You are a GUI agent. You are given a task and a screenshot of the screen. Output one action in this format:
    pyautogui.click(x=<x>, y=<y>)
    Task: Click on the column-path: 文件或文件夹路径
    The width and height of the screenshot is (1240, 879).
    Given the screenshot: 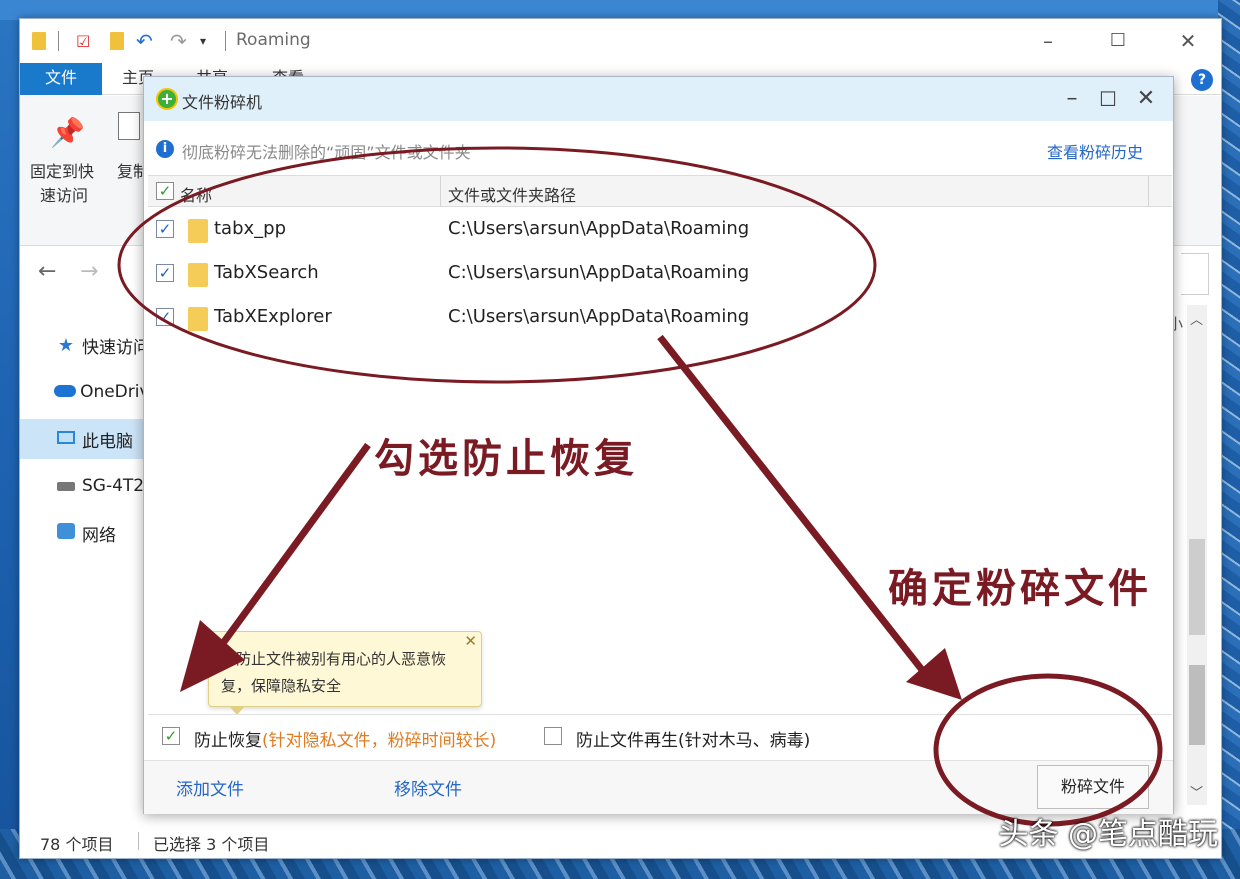 What is the action you would take?
    pyautogui.click(x=512, y=194)
    